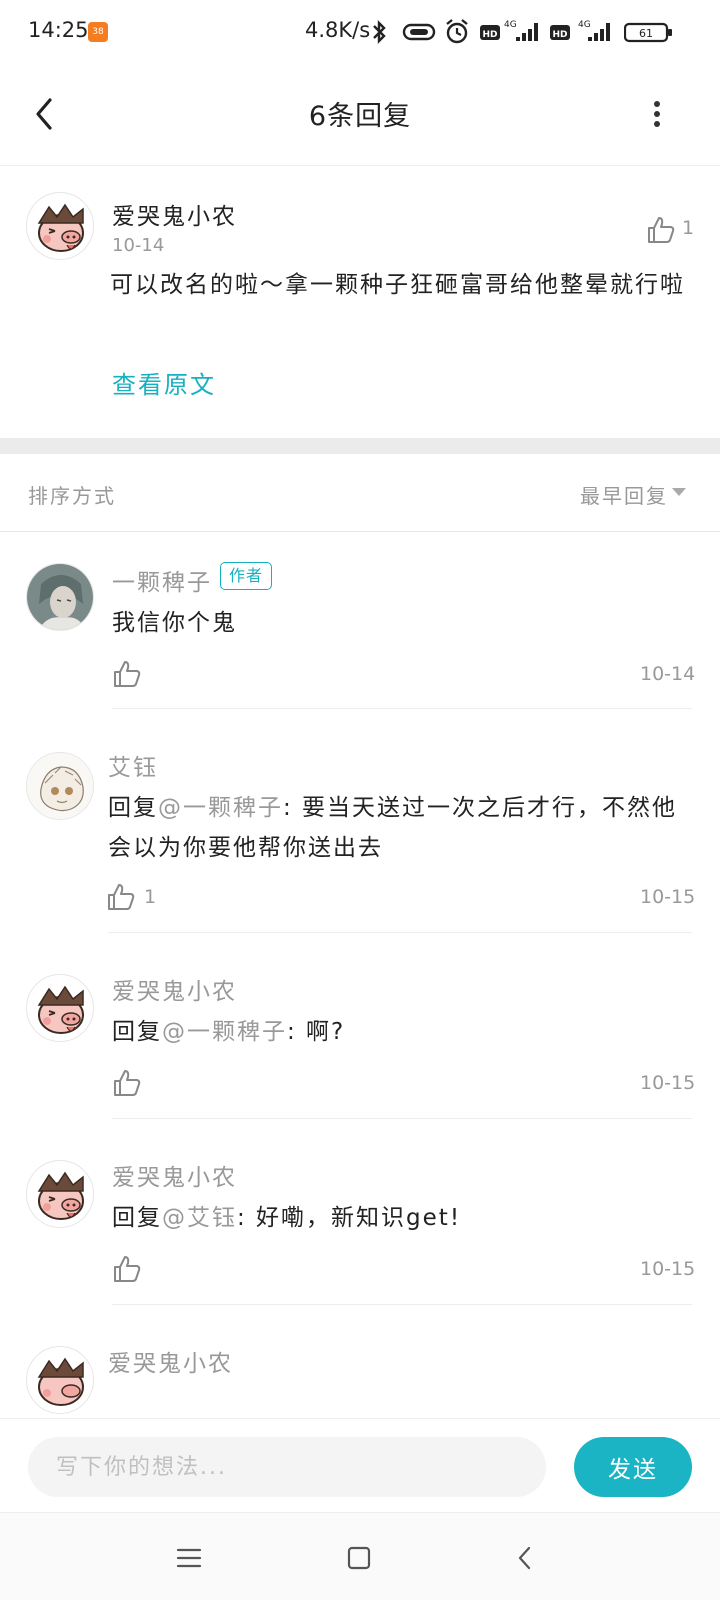  What do you see at coordinates (679, 492) in the screenshot?
I see `triangle-down-icon` at bounding box center [679, 492].